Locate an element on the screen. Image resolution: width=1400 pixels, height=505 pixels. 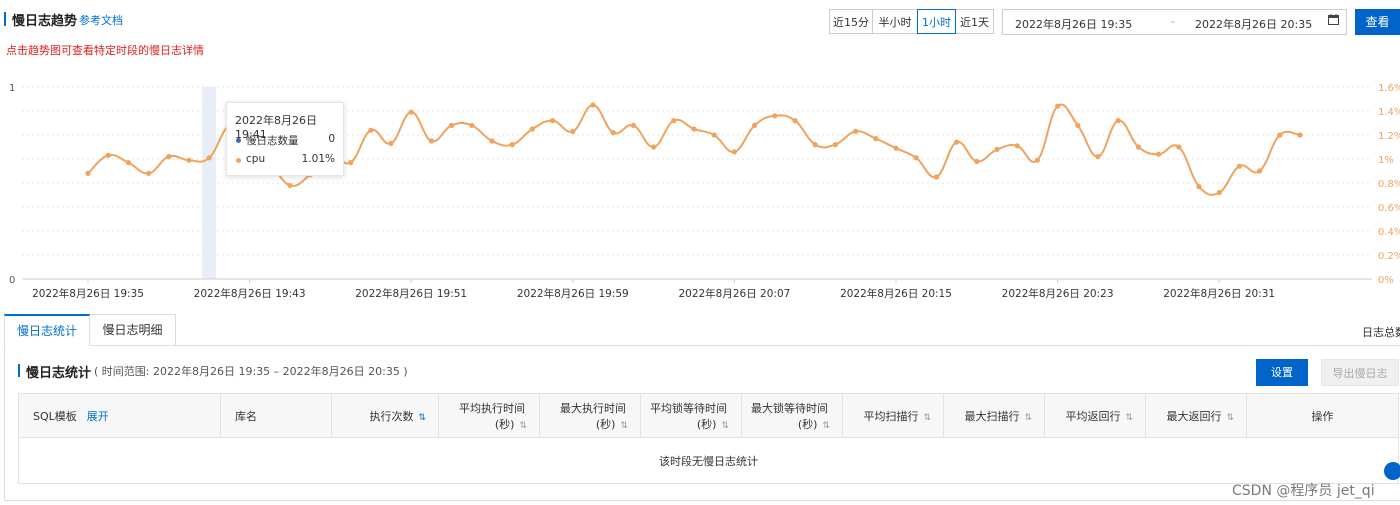
help-float-icon is located at coordinates (1392, 471).